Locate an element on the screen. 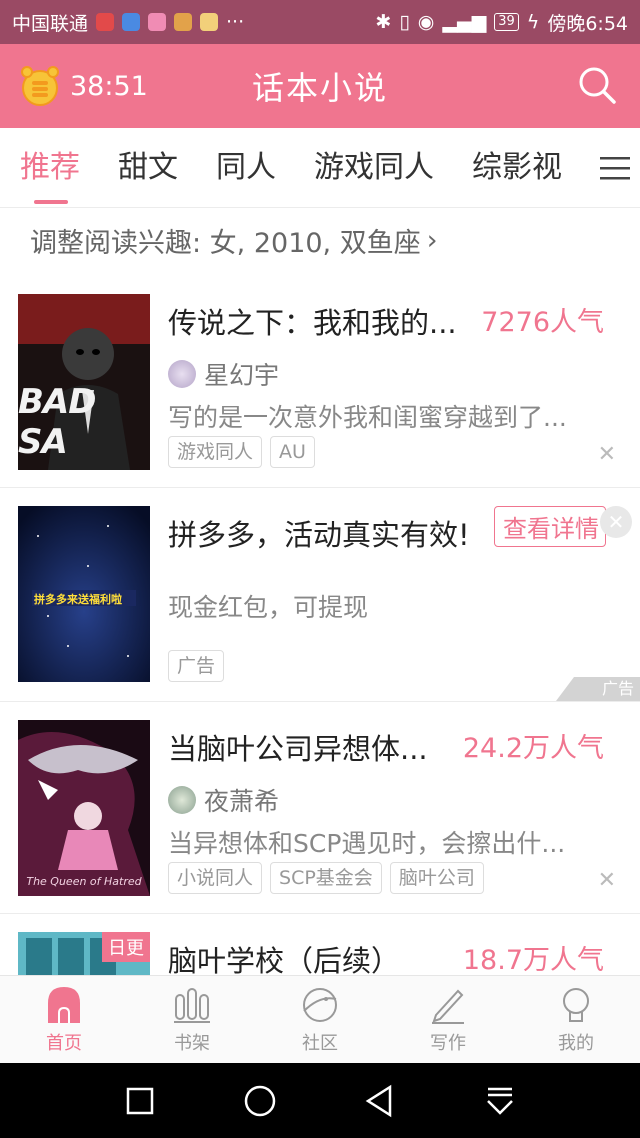 The image size is (640, 1138). bottom-navigation: 首页 书架 社区 写作 我的 is located at coordinates (320, 1019).